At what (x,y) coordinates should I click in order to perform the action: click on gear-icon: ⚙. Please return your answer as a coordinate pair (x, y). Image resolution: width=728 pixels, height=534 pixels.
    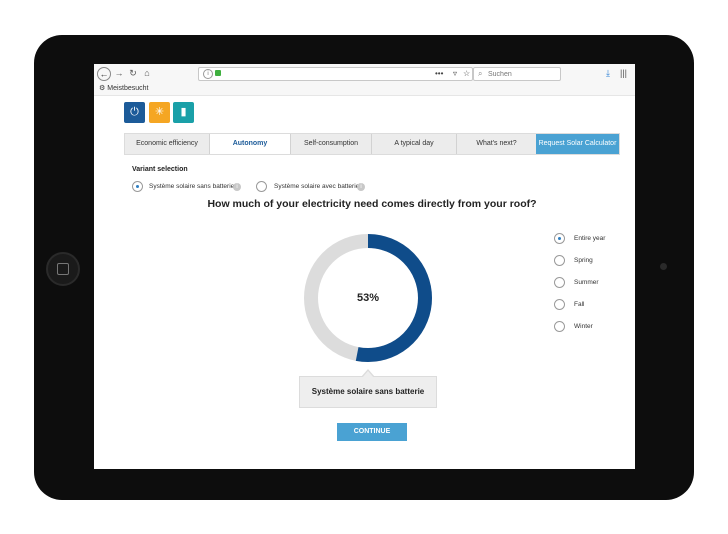
    Looking at the image, I should click on (102, 88).